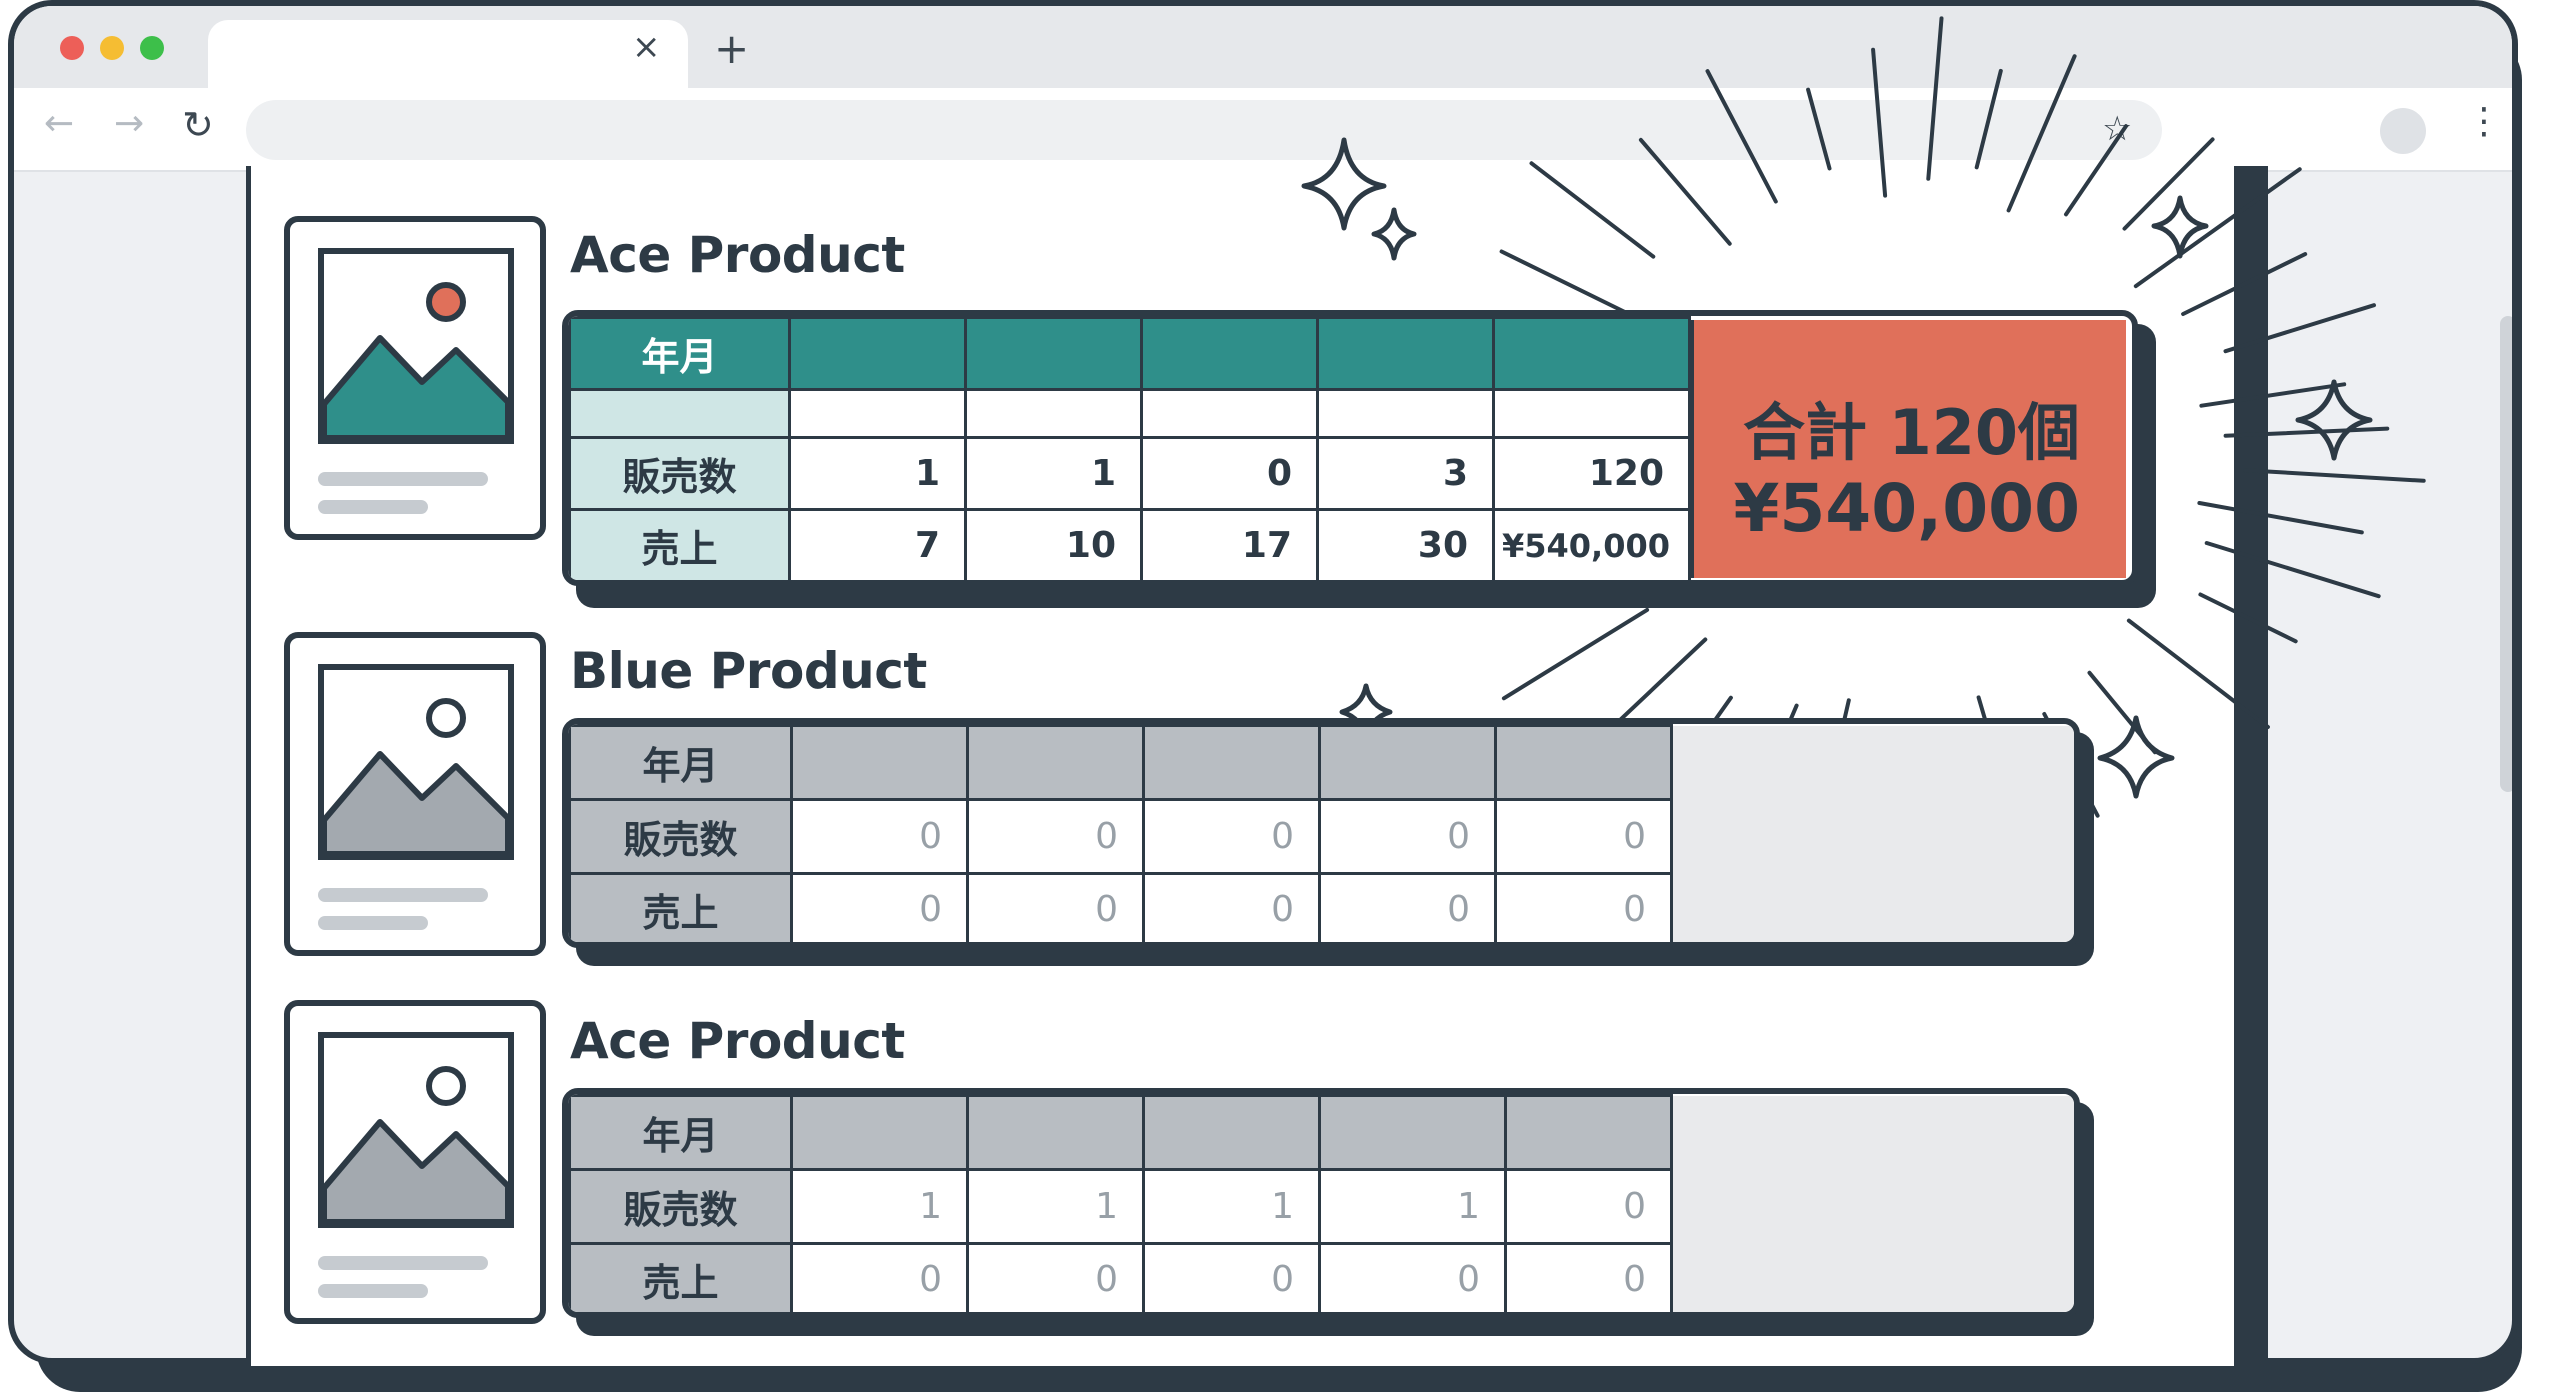  What do you see at coordinates (112, 48) in the screenshot?
I see `minimize-window-button` at bounding box center [112, 48].